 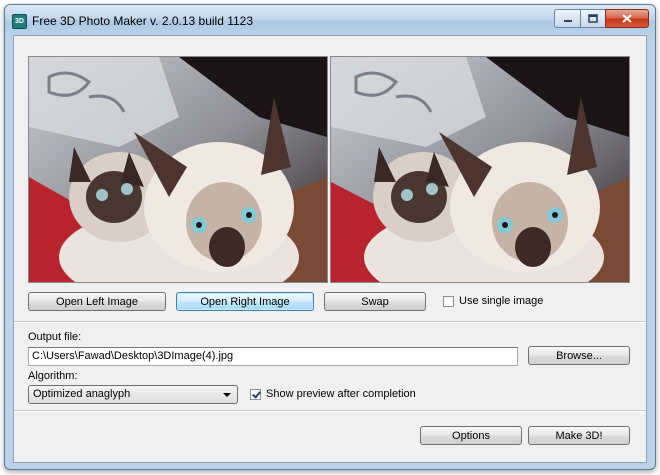 What do you see at coordinates (143, 21) in the screenshot?
I see `window-title: Free 3D Photo Maker v. 2.0.13 build 1123` at bounding box center [143, 21].